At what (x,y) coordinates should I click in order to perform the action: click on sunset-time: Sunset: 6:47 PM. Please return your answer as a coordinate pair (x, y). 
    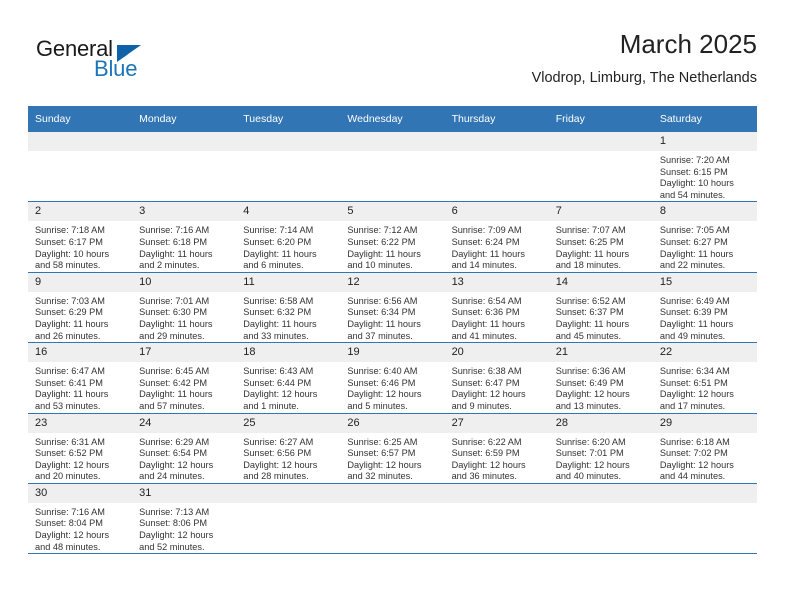
    Looking at the image, I should click on (485, 382).